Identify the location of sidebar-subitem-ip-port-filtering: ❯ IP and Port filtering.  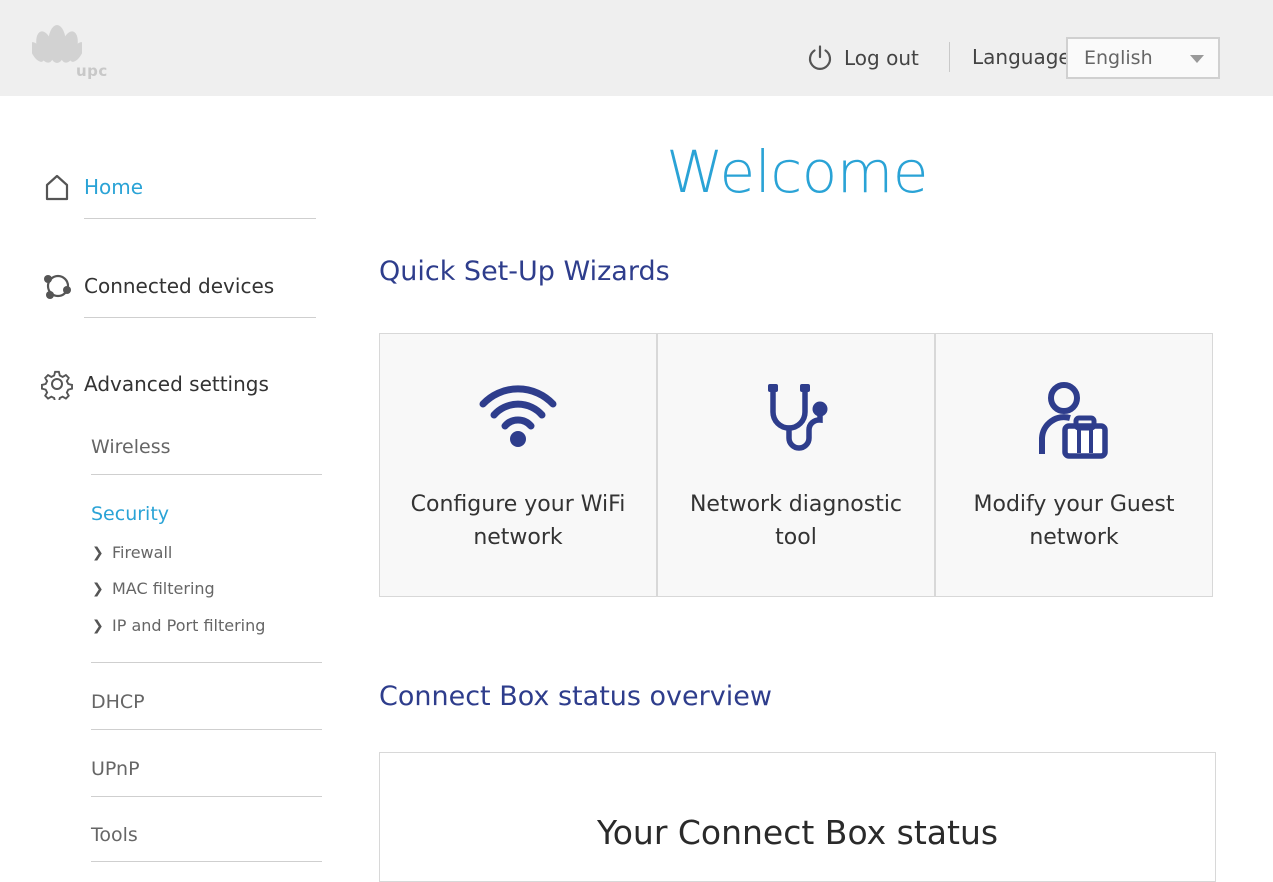
(178, 625).